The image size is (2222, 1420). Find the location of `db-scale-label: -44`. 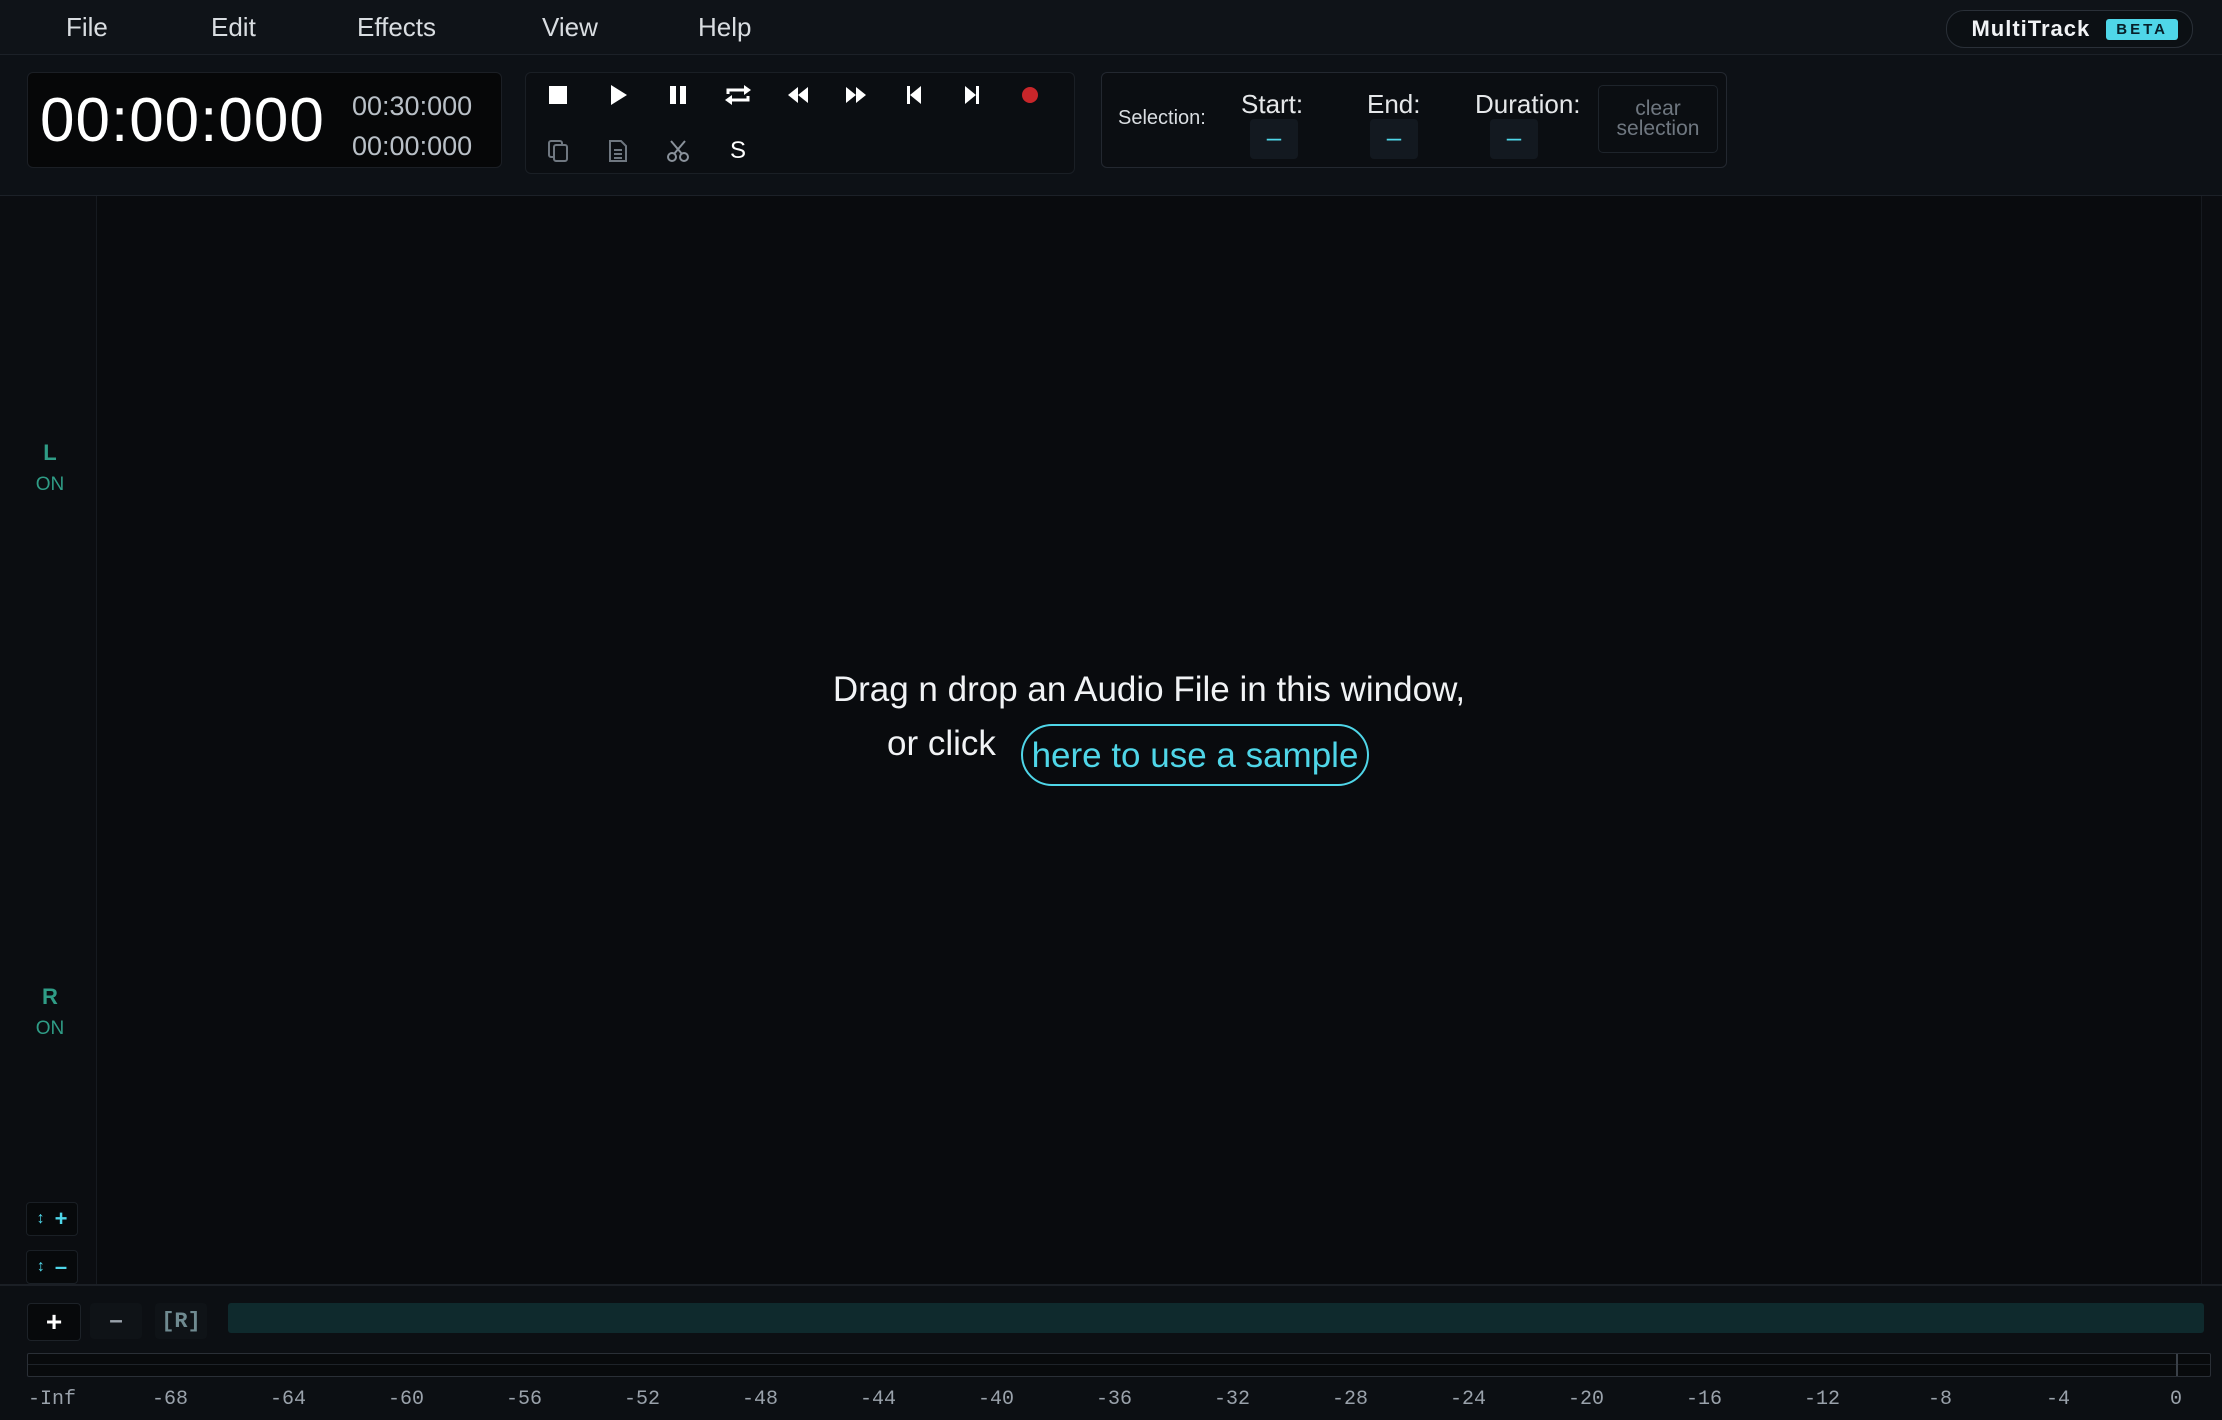

db-scale-label: -44 is located at coordinates (878, 1399).